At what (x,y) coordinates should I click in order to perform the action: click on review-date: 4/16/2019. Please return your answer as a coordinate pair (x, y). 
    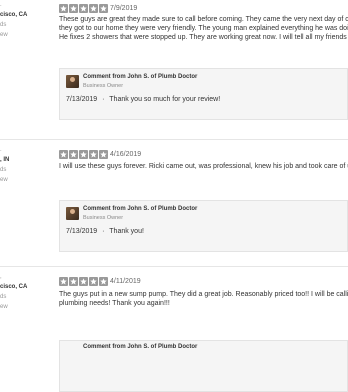
    Looking at the image, I should click on (126, 154).